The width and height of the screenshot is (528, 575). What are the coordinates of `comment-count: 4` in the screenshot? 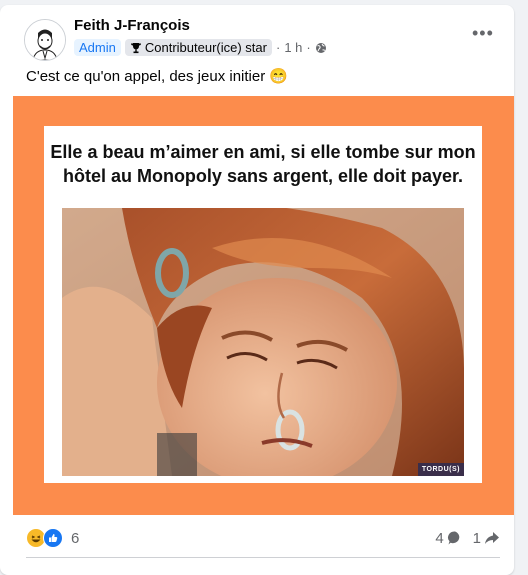 It's located at (439, 538).